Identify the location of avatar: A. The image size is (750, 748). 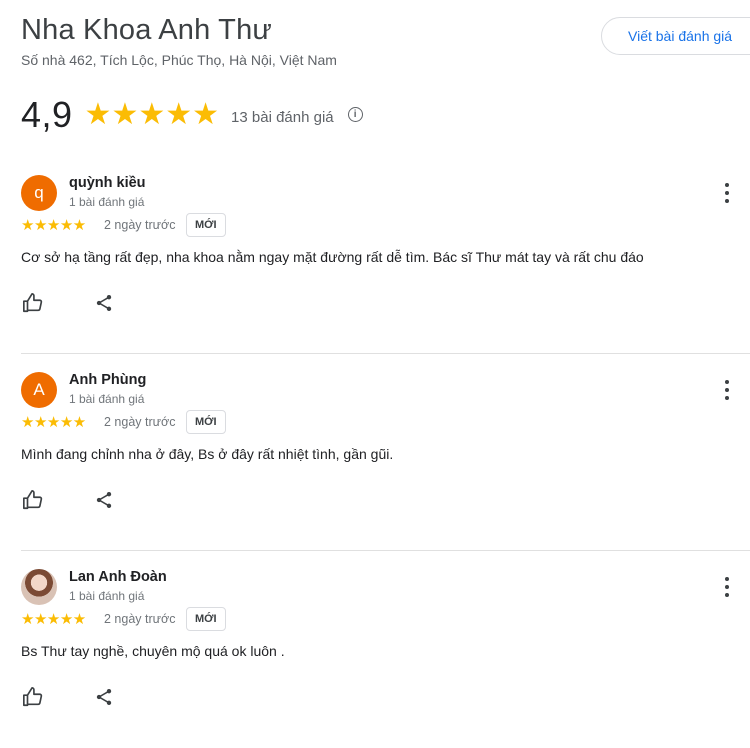
(39, 390).